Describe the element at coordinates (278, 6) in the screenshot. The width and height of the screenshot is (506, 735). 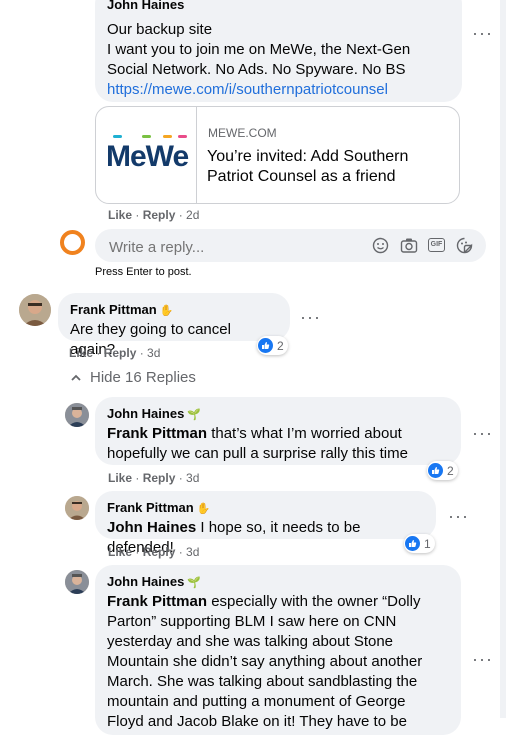
I see `comment-author: John Haines` at that location.